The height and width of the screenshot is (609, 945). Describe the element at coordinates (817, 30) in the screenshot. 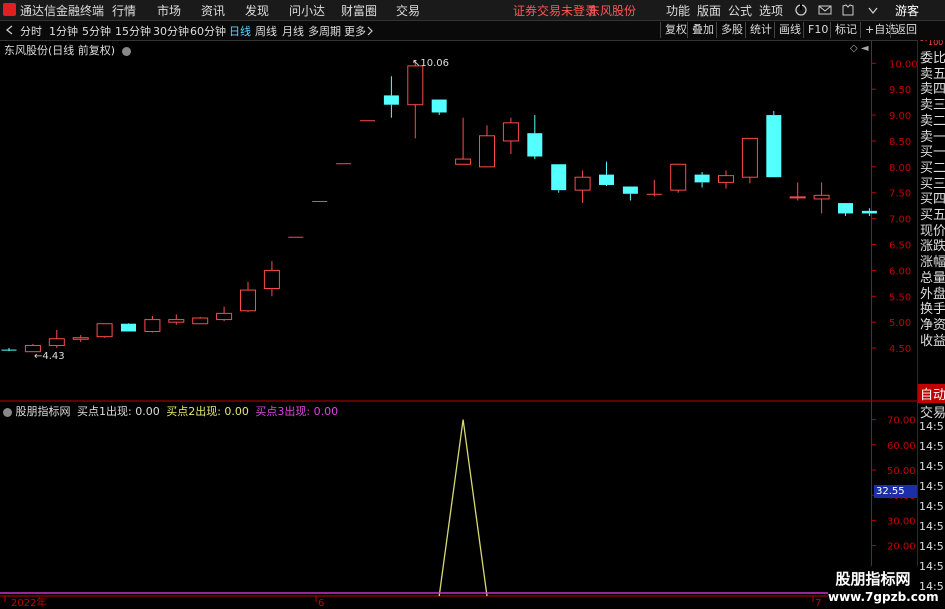

I see `f10-button: F10` at that location.